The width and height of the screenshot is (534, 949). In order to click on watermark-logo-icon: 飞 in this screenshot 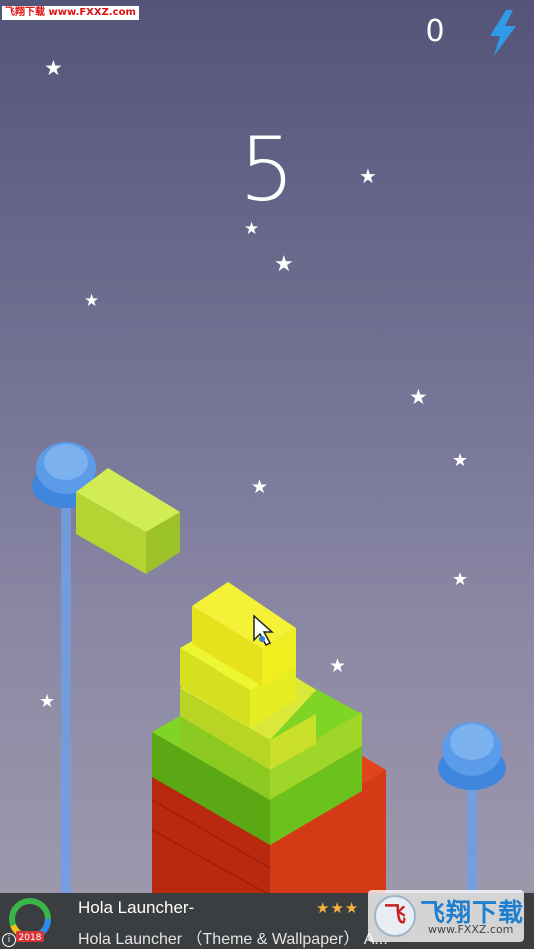, I will do `click(395, 916)`.